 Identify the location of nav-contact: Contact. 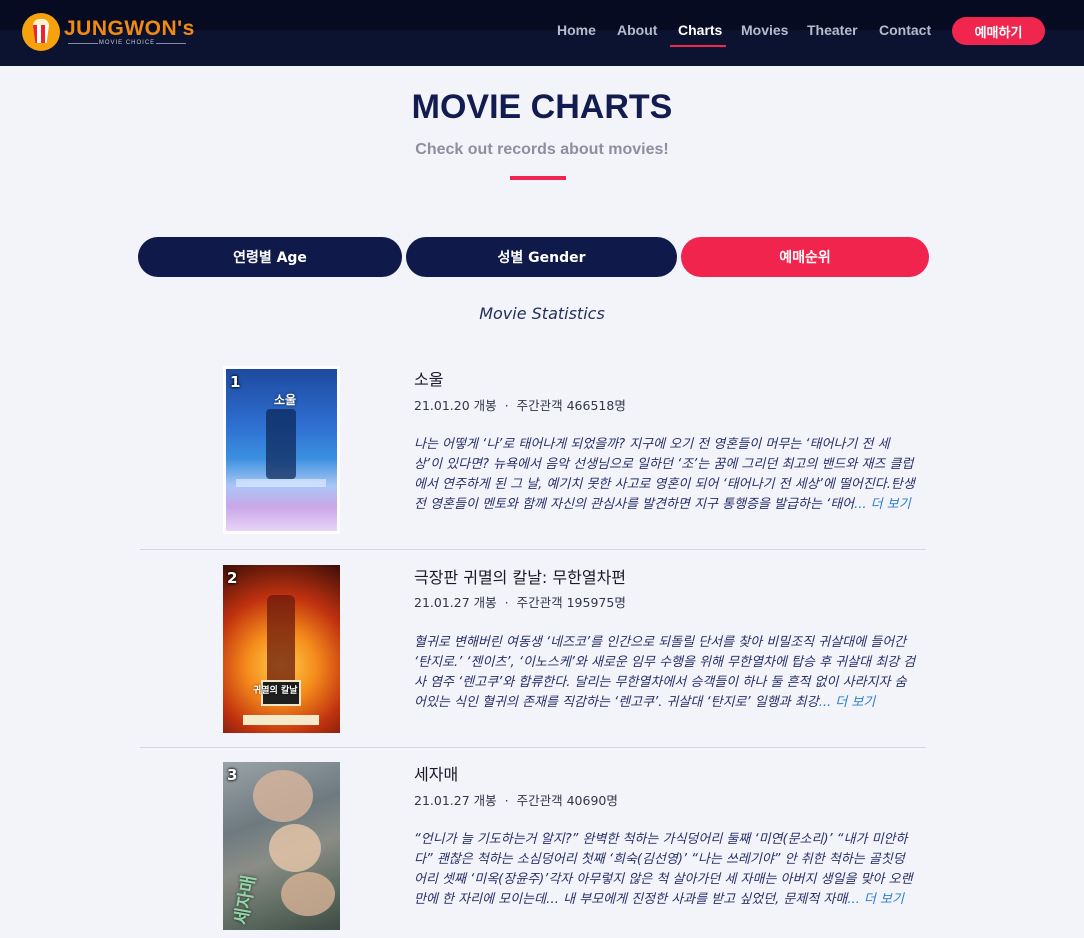
(905, 30).